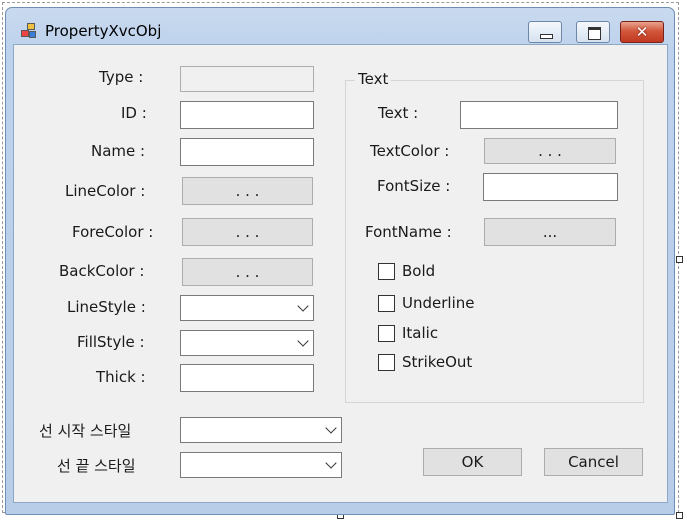 Image resolution: width=685 pixels, height=523 pixels. Describe the element at coordinates (247, 115) in the screenshot. I see `id-field` at that location.